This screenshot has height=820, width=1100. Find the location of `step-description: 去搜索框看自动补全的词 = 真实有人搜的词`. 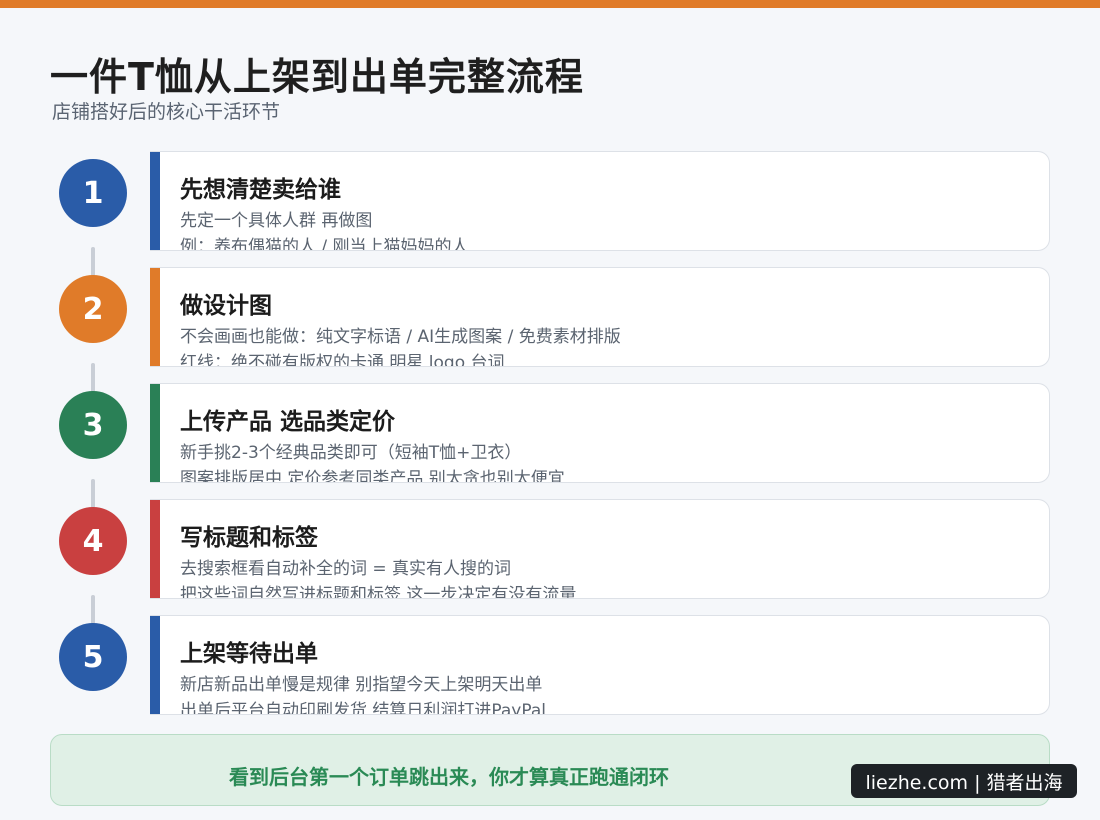

step-description: 去搜索框看自动补全的词 = 真实有人搜的词 is located at coordinates (346, 569).